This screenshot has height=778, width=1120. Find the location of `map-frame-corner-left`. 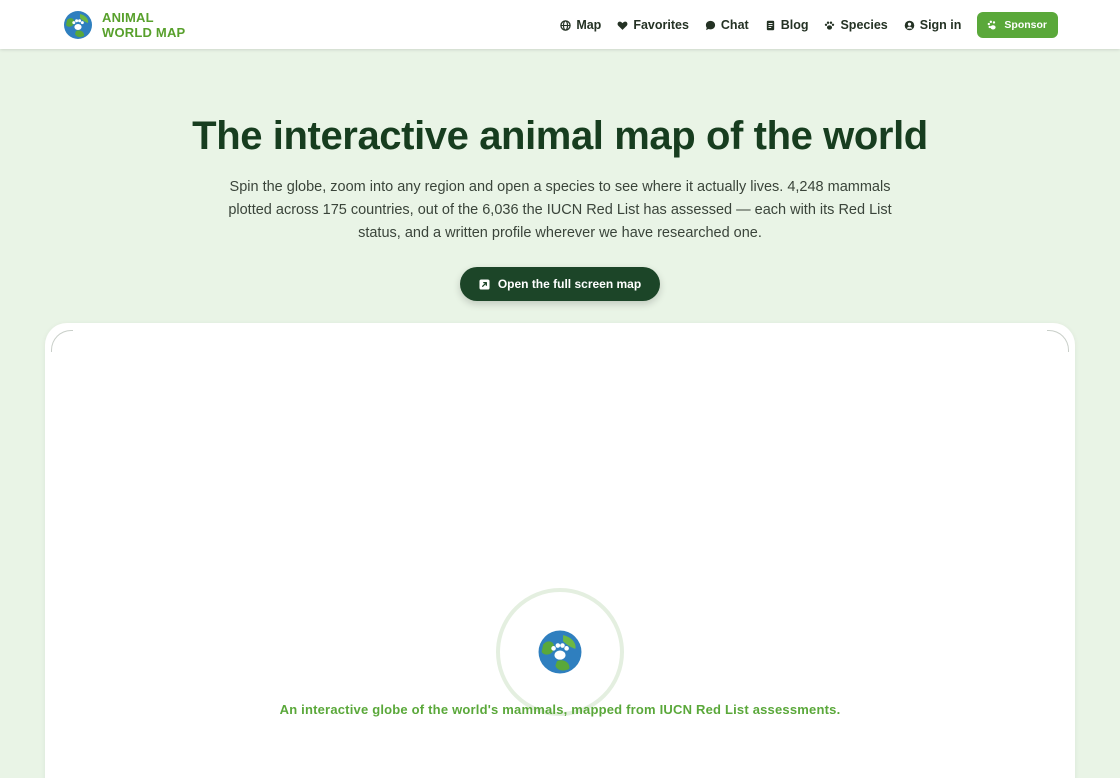

map-frame-corner-left is located at coordinates (62, 341).